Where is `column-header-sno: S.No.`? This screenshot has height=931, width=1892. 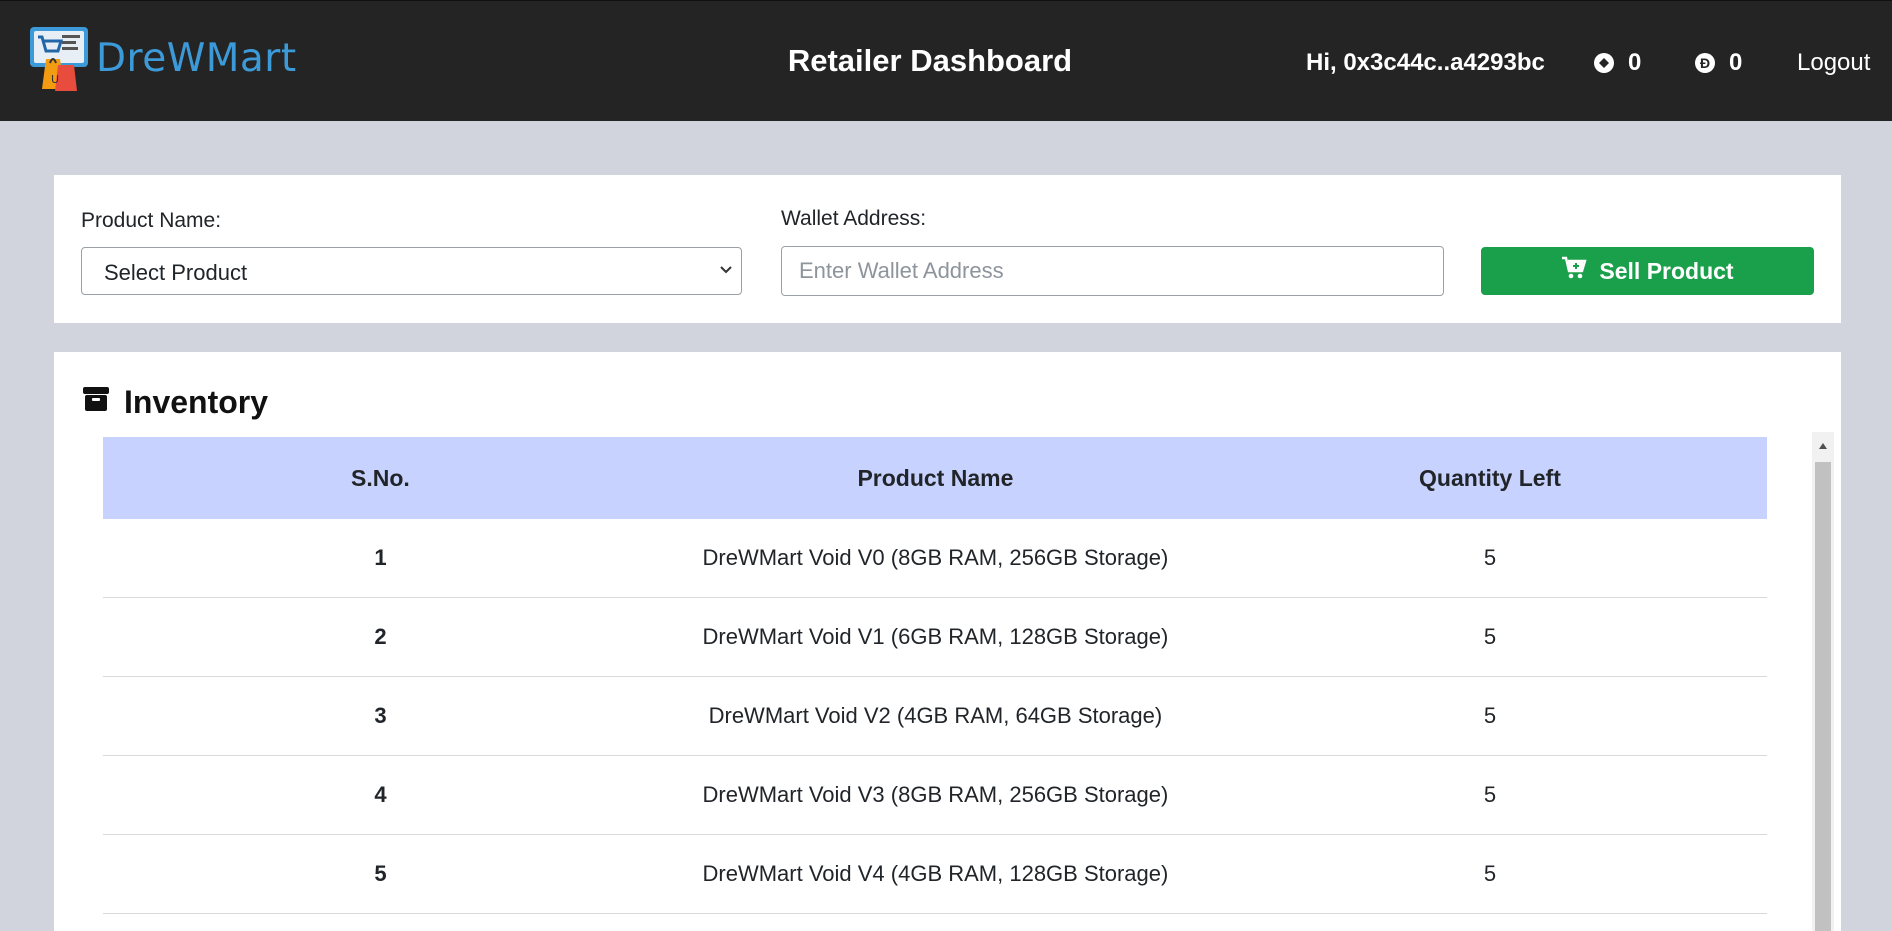 column-header-sno: S.No. is located at coordinates (380, 477).